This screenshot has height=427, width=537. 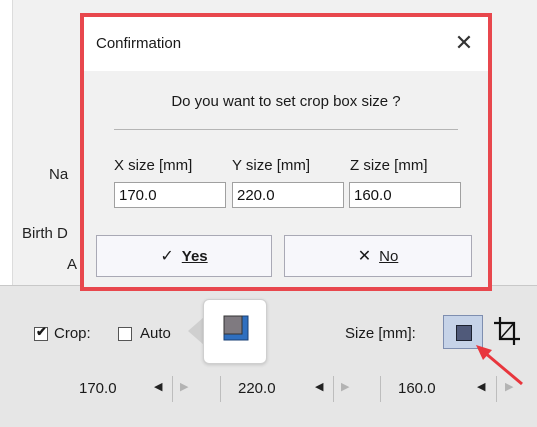 What do you see at coordinates (389, 165) in the screenshot?
I see `z-size-label: Z size [mm]` at bounding box center [389, 165].